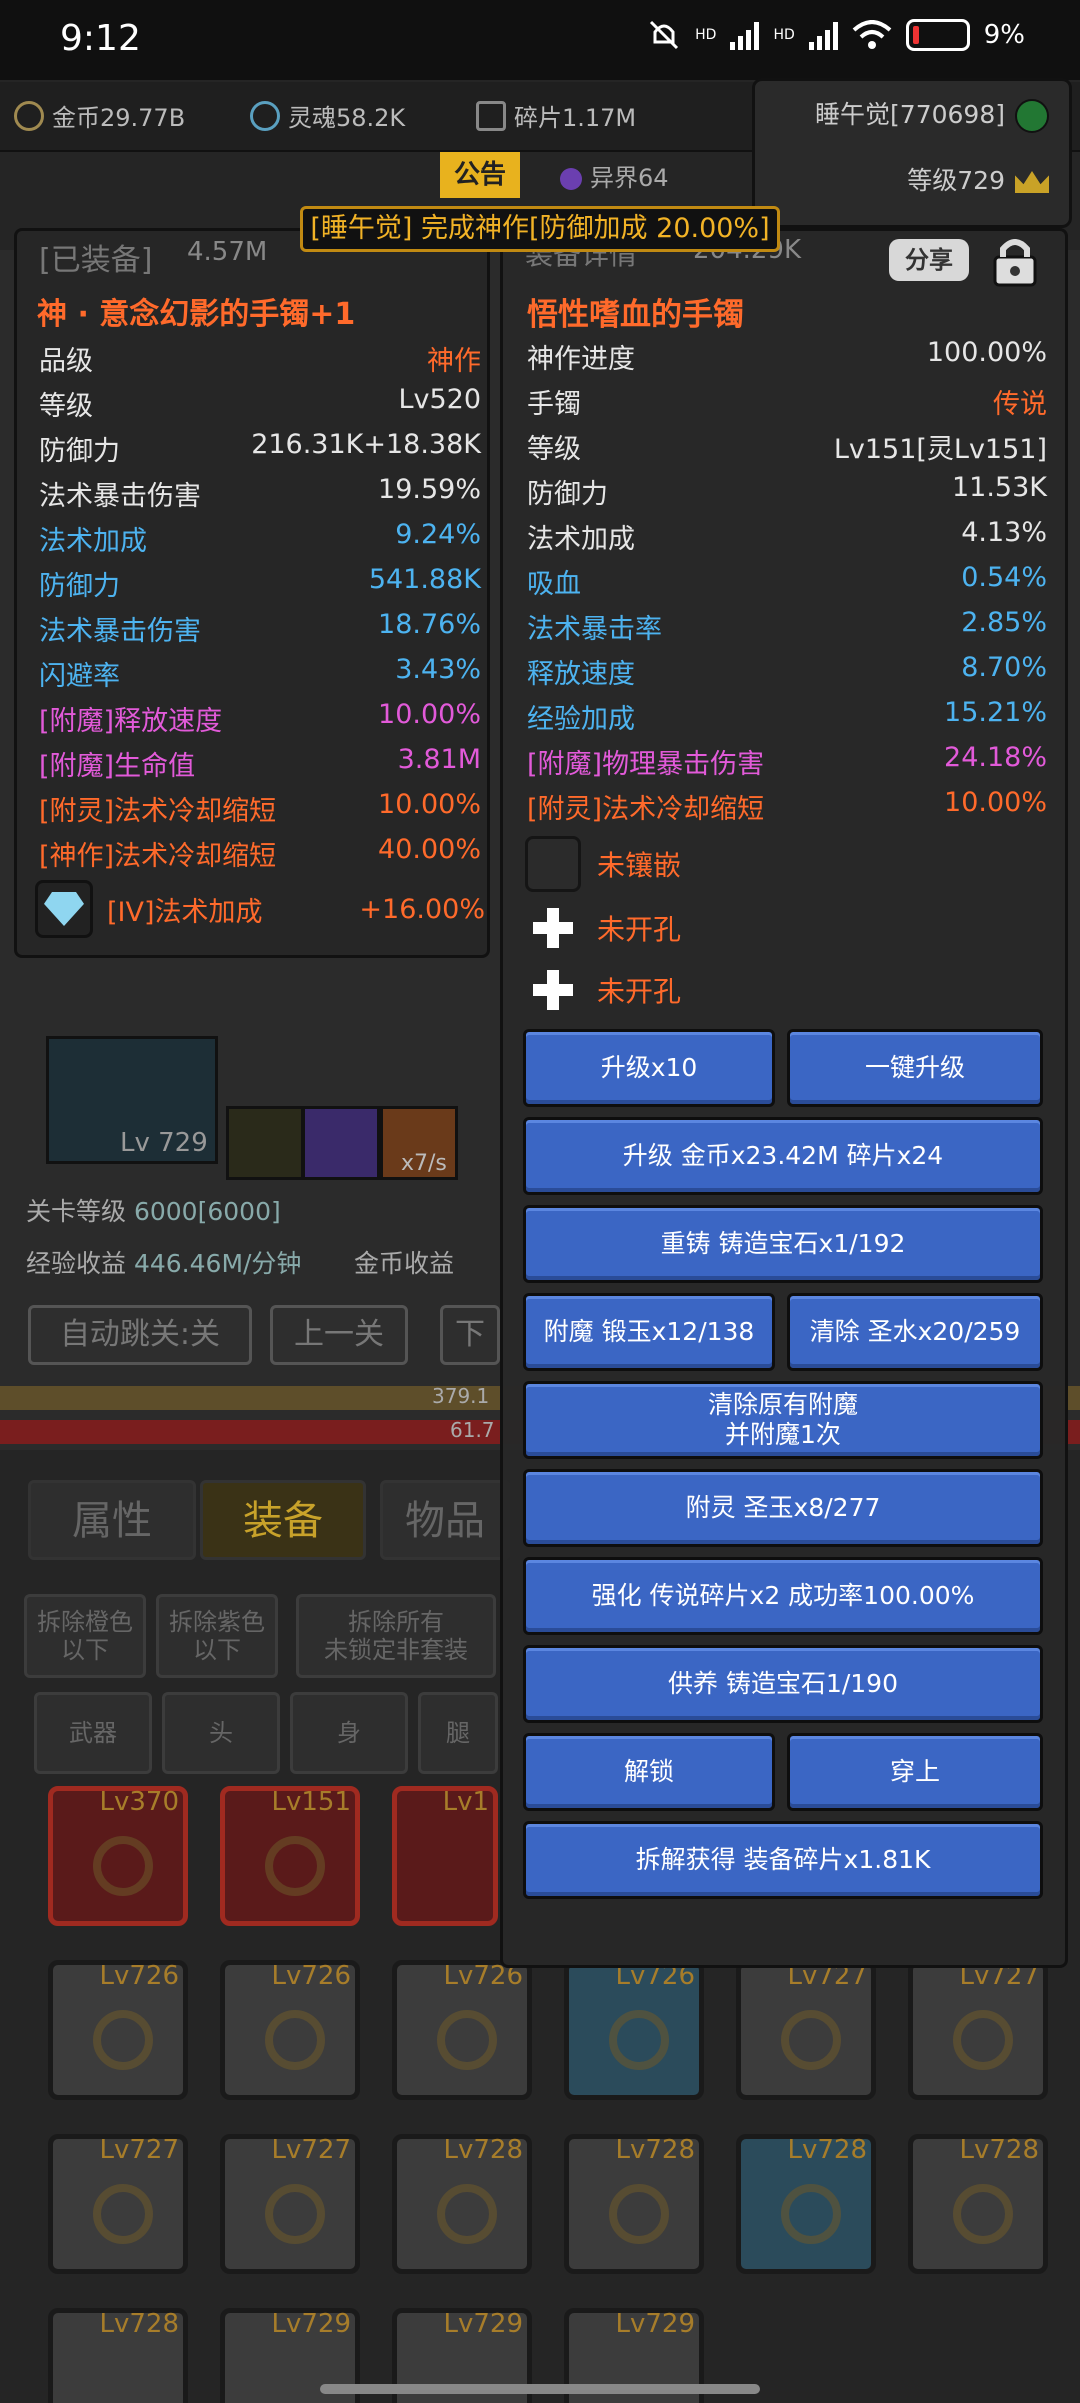 The image size is (1080, 2403). I want to click on hd-label-2: HD, so click(784, 35).